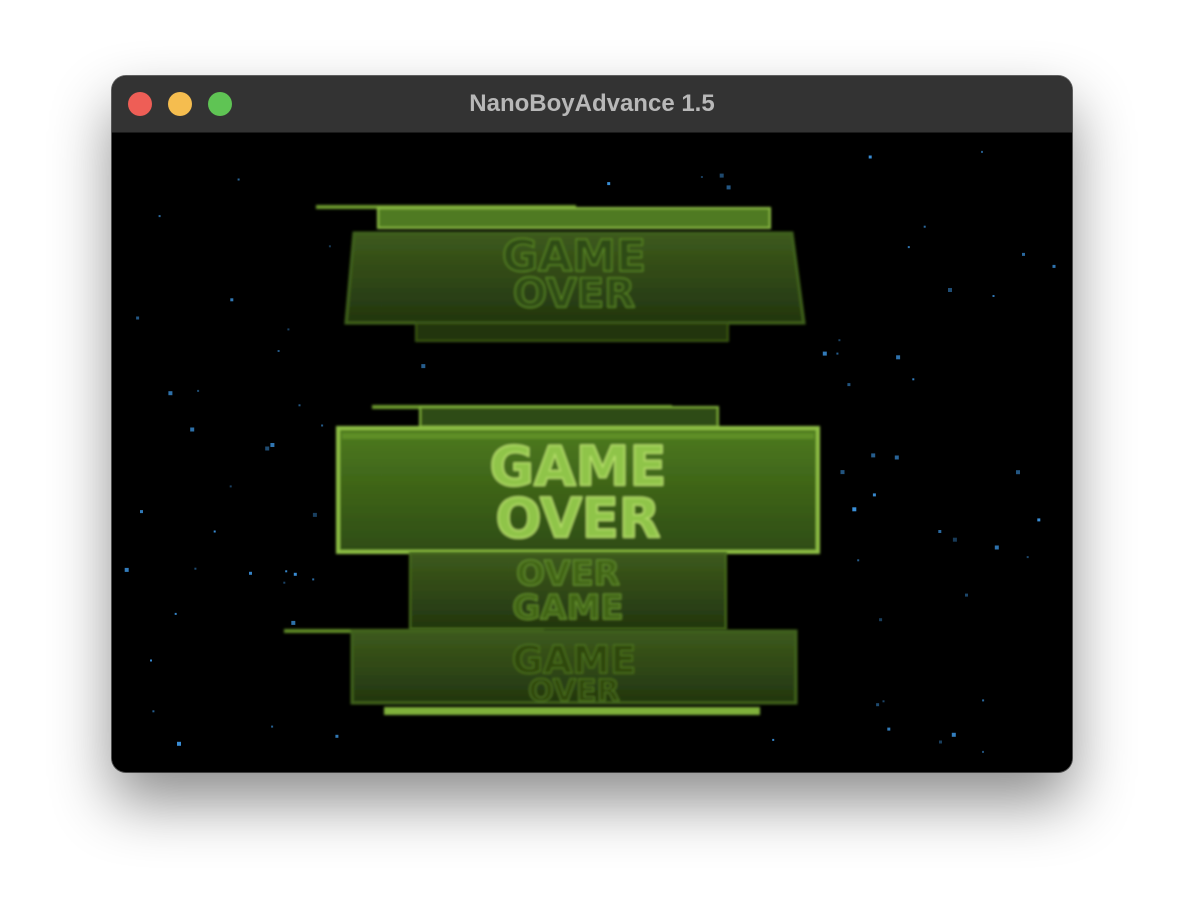  Describe the element at coordinates (567, 608) in the screenshot. I see `plate-lower-line2: GAME` at that location.